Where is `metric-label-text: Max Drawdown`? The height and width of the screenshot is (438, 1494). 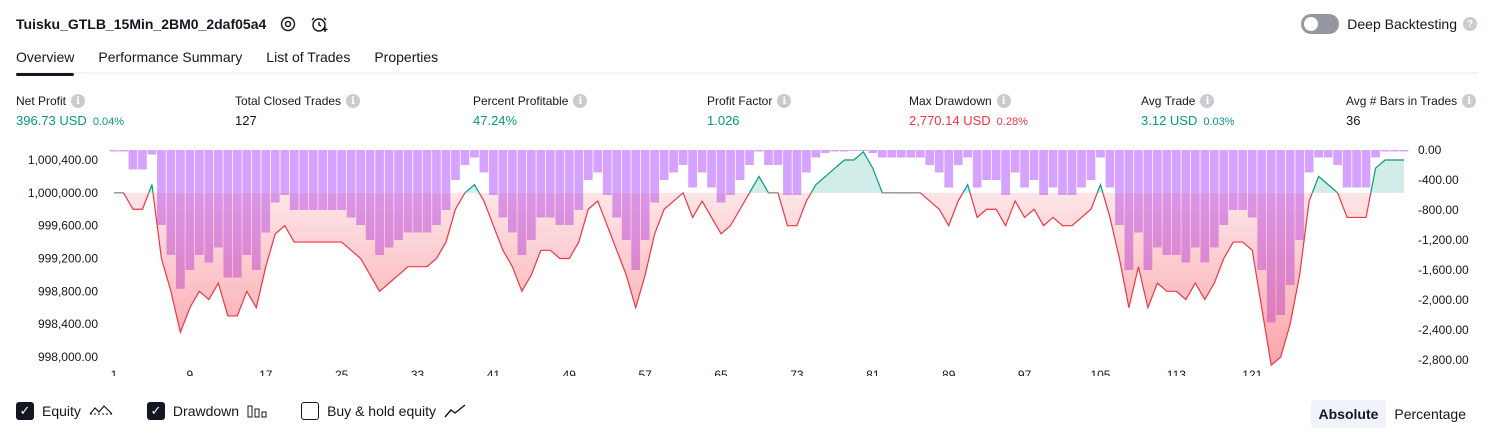
metric-label-text: Max Drawdown is located at coordinates (950, 101).